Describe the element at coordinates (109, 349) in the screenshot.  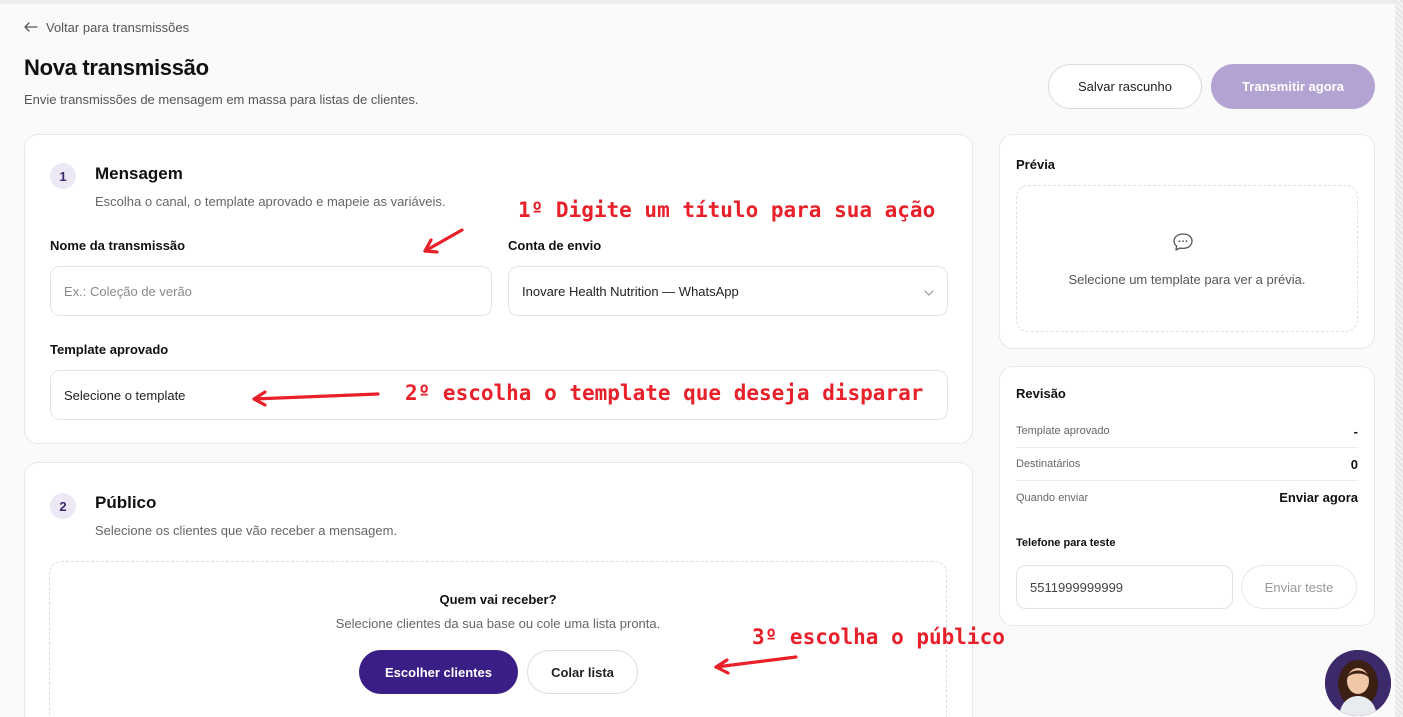
I see `template-label: Template aprovado` at that location.